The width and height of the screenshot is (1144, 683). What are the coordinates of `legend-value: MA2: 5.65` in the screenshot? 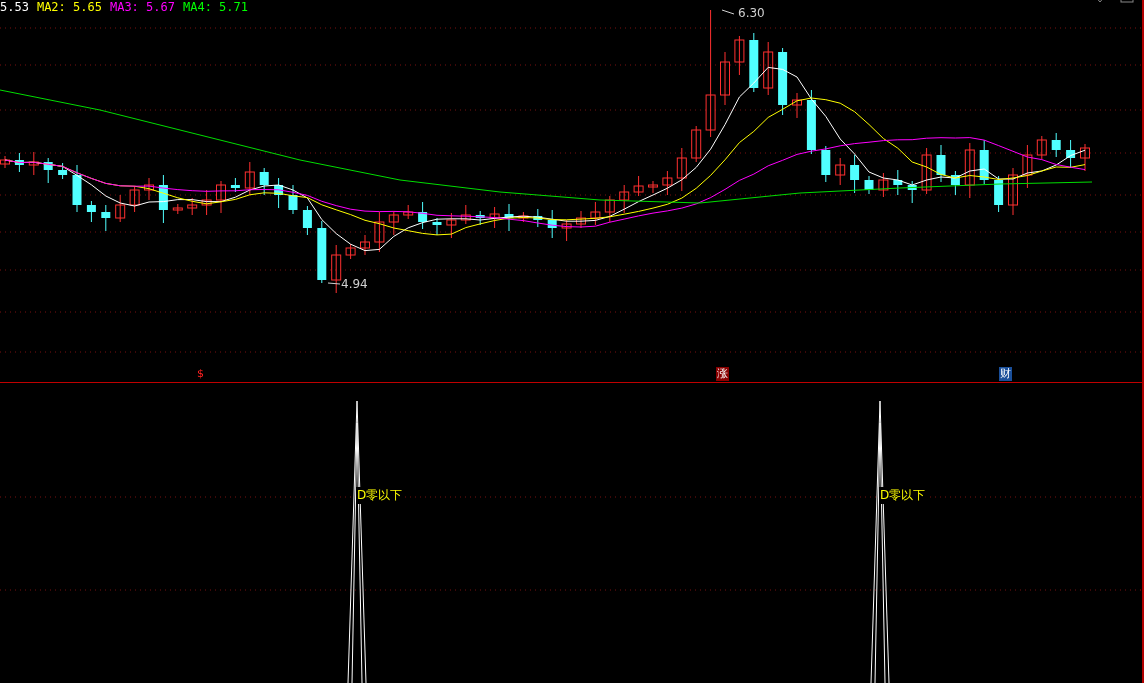 It's located at (69, 7).